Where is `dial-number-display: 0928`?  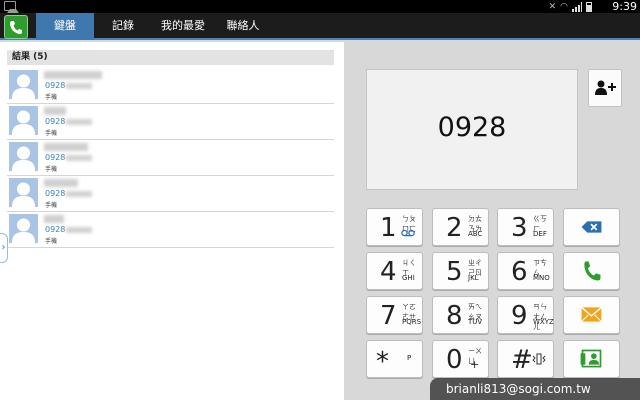 dial-number-display: 0928 is located at coordinates (472, 129).